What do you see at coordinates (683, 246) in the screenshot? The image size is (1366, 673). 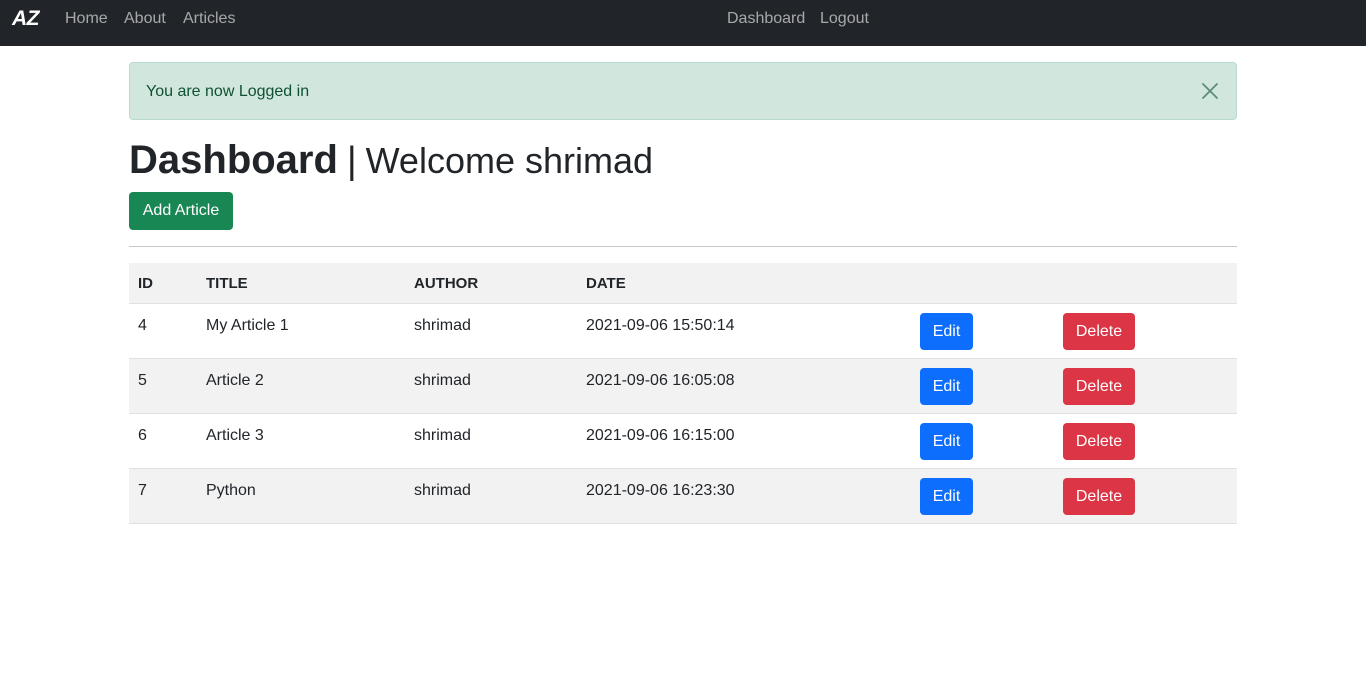 I see `divider` at bounding box center [683, 246].